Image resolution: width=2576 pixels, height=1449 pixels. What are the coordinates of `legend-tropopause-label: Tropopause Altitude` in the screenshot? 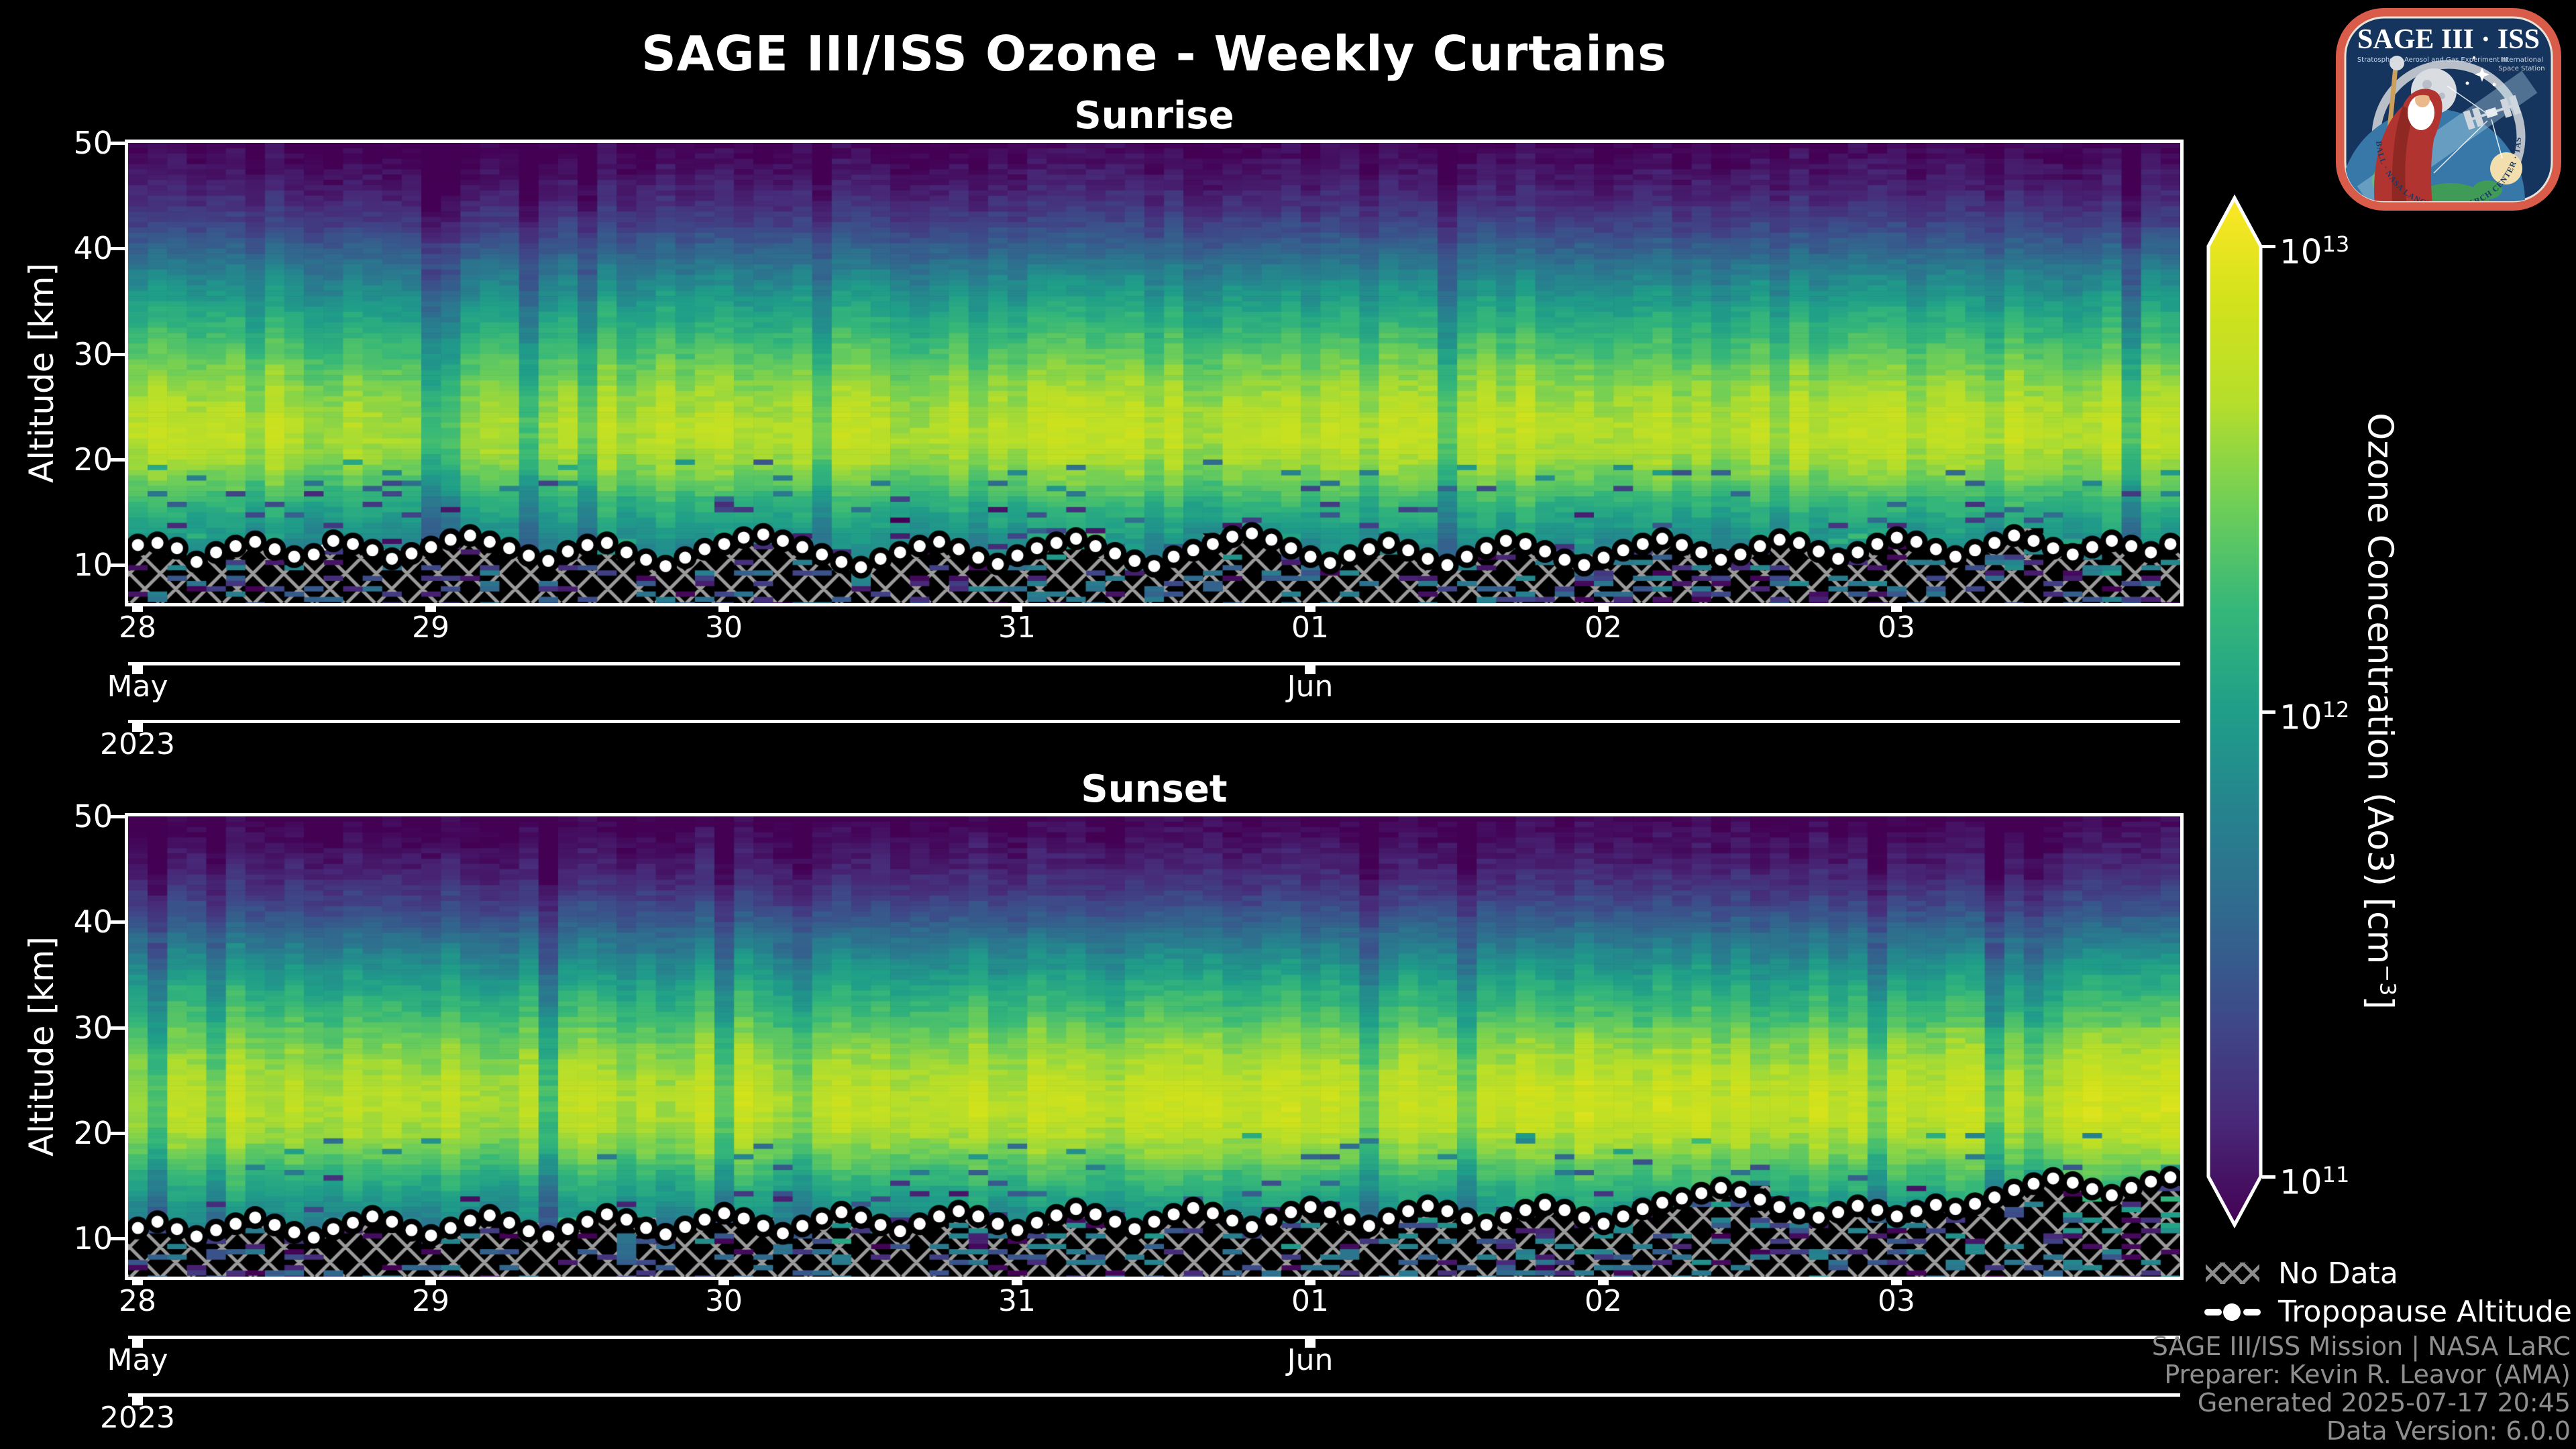 It's located at (2425, 1312).